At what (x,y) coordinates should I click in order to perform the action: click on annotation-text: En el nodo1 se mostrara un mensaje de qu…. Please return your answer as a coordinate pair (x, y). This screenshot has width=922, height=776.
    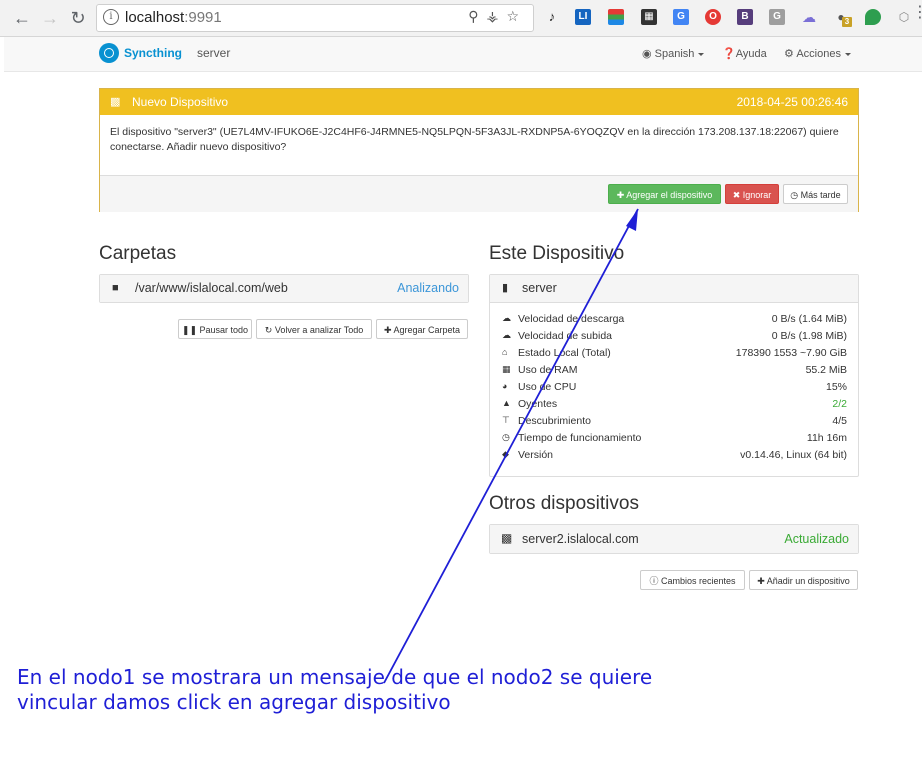
    Looking at the image, I should click on (335, 689).